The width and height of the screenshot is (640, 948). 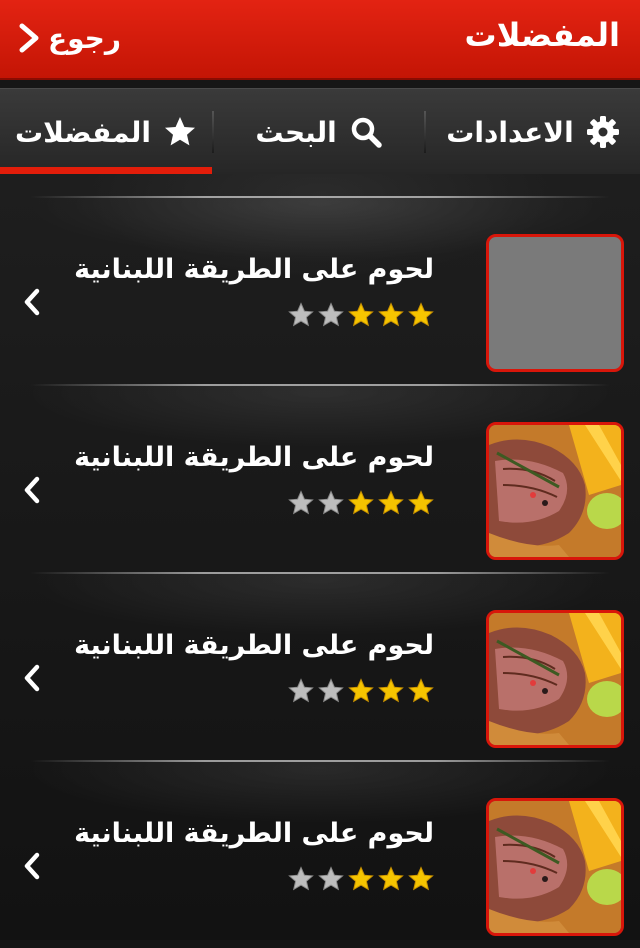 I want to click on tab-bar: المفضلات البحث الاعدادات, so click(x=320, y=131).